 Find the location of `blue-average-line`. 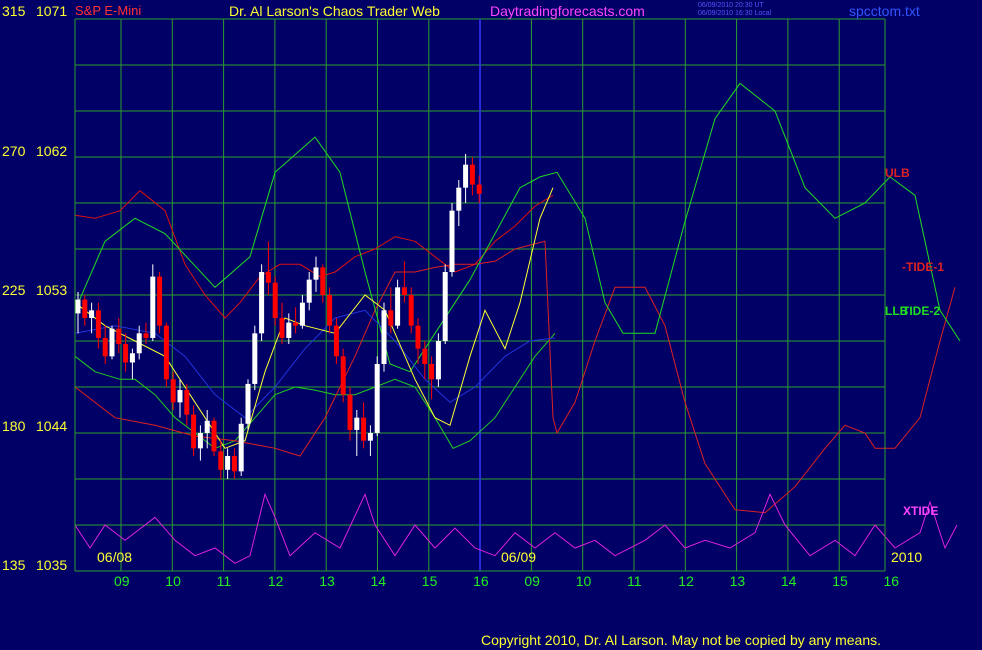

blue-average-line is located at coordinates (315, 364).